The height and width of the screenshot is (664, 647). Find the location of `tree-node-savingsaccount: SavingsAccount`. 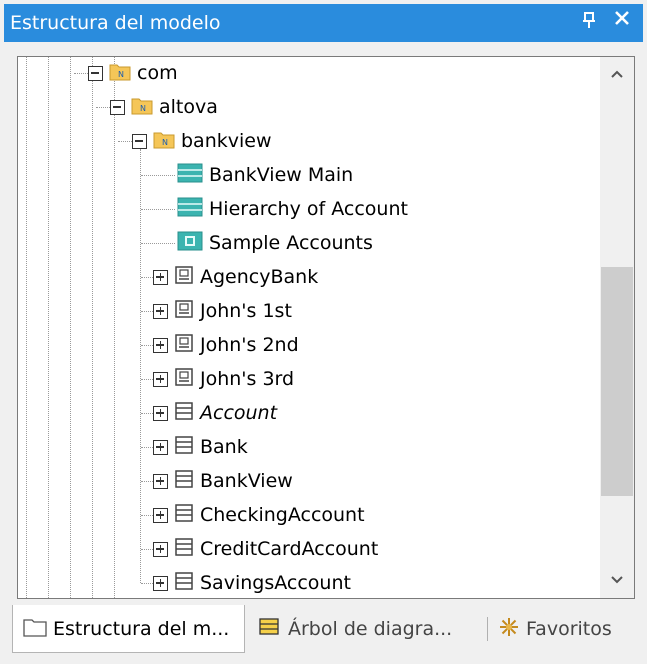

tree-node-savingsaccount: SavingsAccount is located at coordinates (252, 583).